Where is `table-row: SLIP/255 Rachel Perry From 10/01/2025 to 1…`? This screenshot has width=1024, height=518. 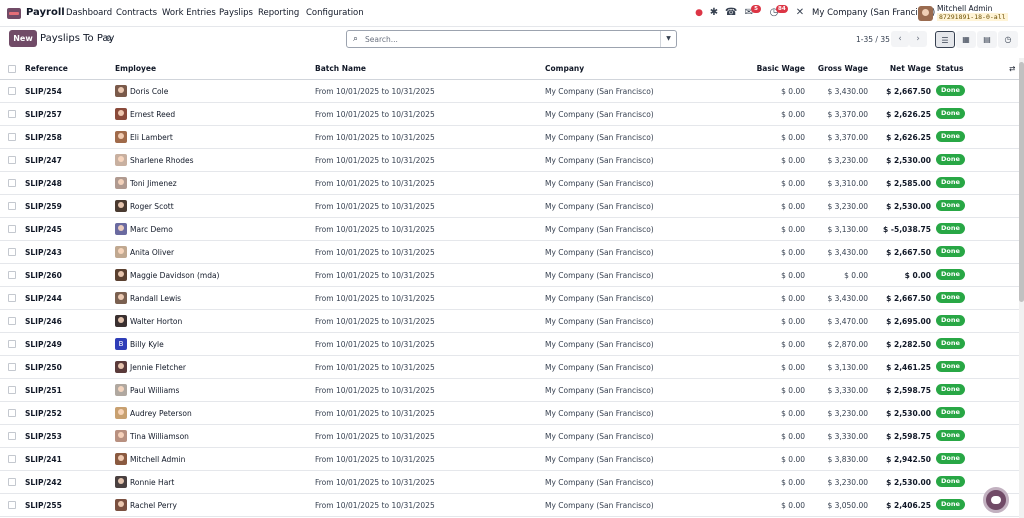
table-row: SLIP/255 Rachel Perry From 10/01/2025 to 1… is located at coordinates (509, 505).